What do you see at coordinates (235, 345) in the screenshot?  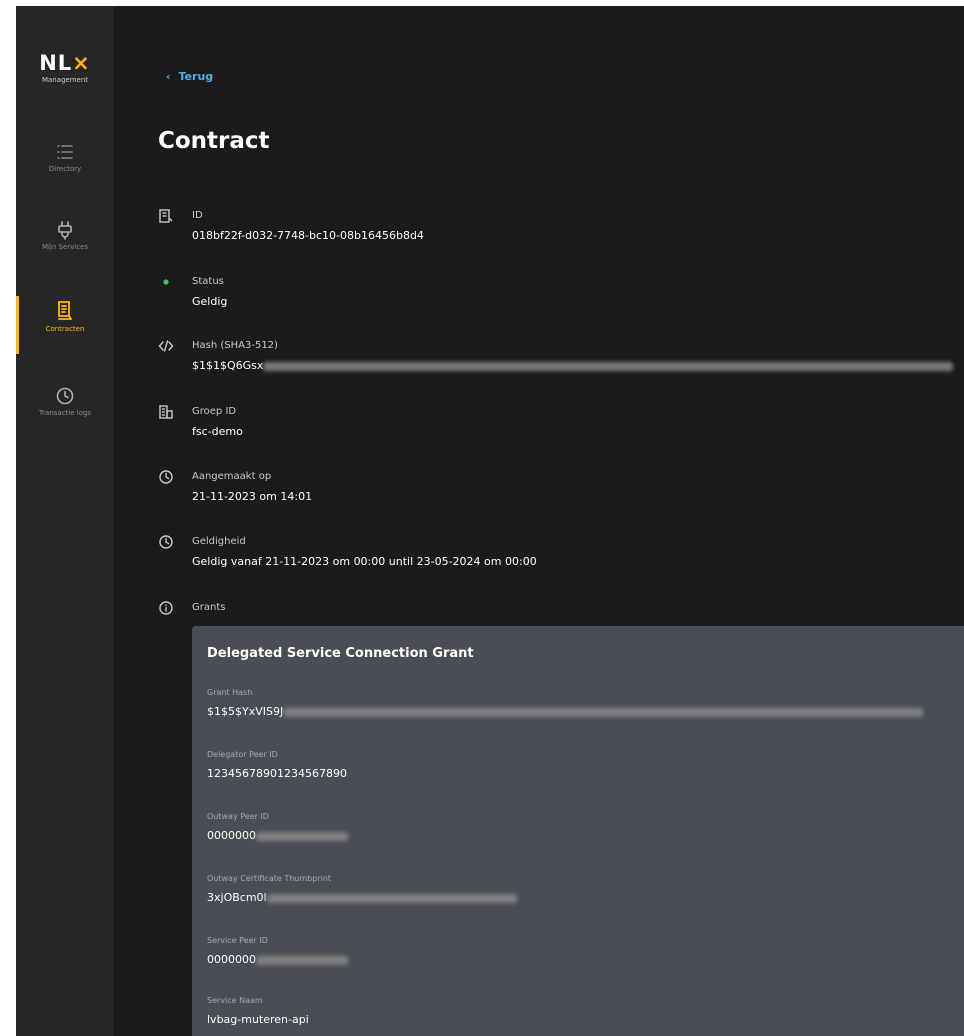 I see `field-label: Hash (SHA3-512)` at bounding box center [235, 345].